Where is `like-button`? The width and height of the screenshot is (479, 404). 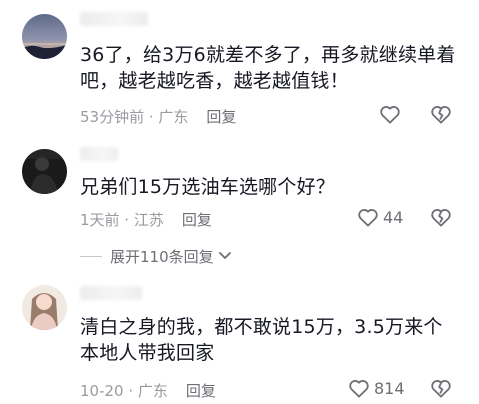 like-button is located at coordinates (392, 114).